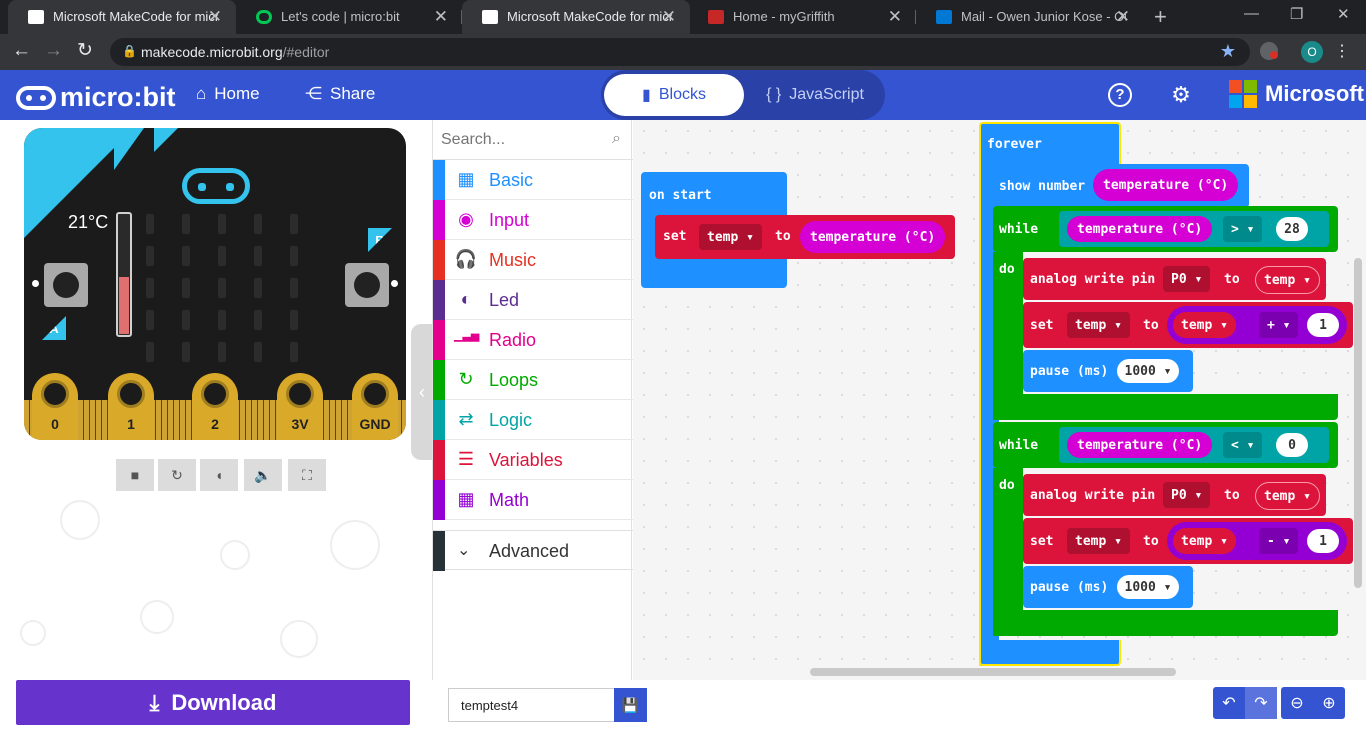 Image resolution: width=1366 pixels, height=729 pixels. Describe the element at coordinates (533, 180) in the screenshot. I see `category-basic: ▦ Basic` at that location.